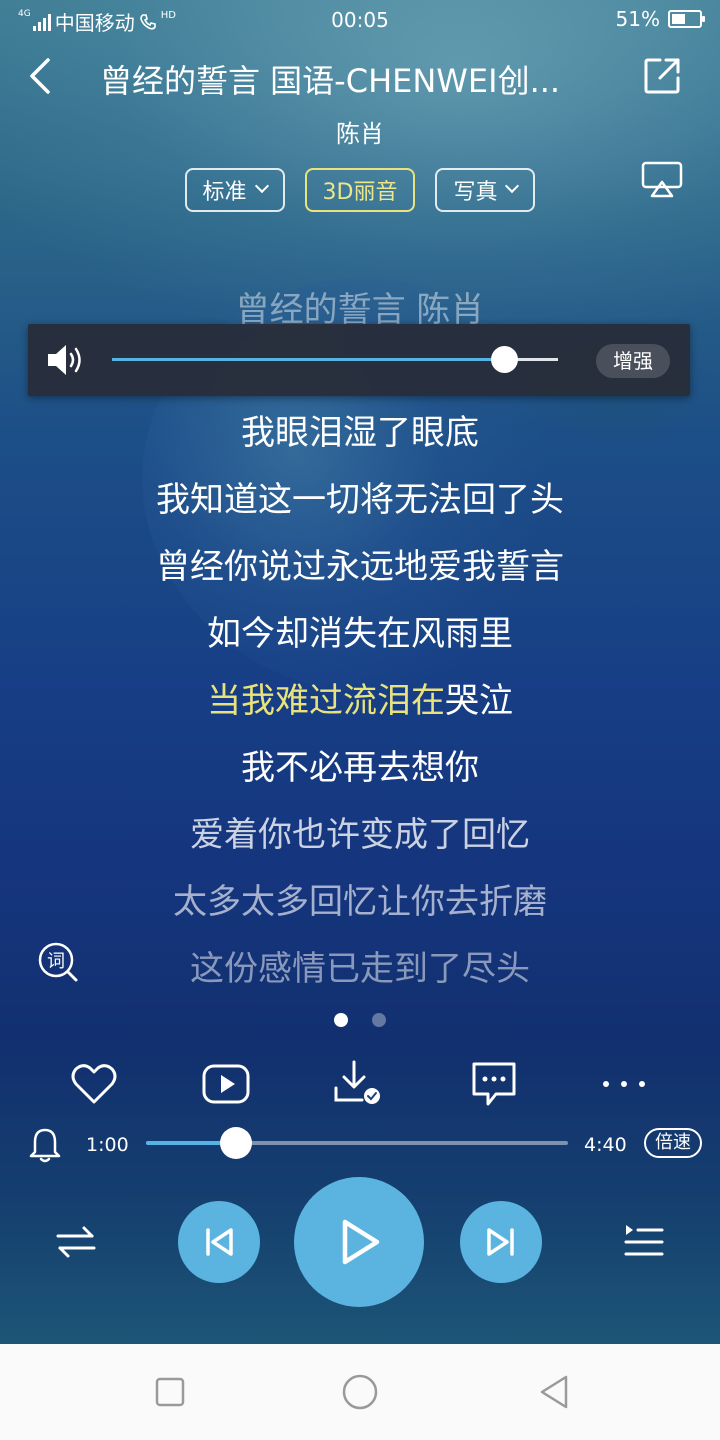  What do you see at coordinates (360, 1020) in the screenshot?
I see `page-indicator` at bounding box center [360, 1020].